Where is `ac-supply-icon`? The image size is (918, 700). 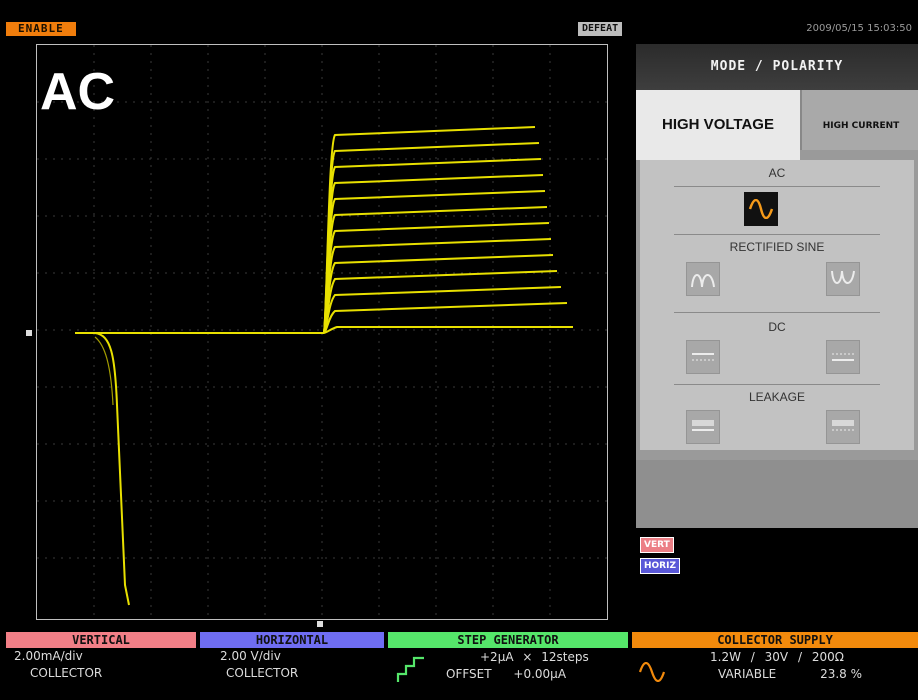 ac-supply-icon is located at coordinates (652, 672).